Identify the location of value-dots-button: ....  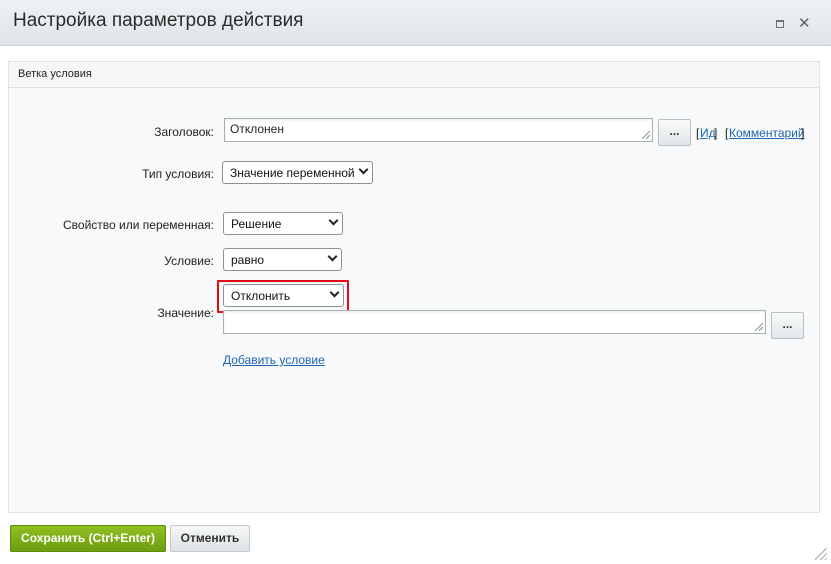
(787, 325).